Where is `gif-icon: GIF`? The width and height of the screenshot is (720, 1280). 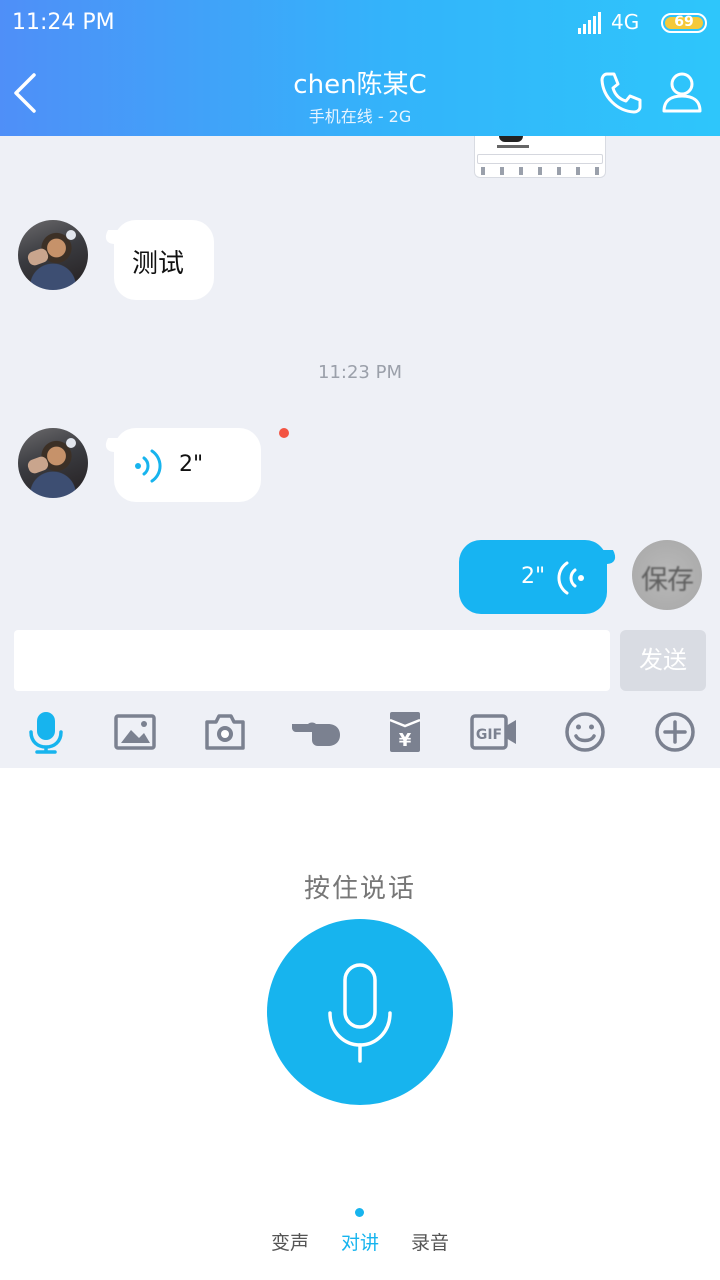 gif-icon: GIF is located at coordinates (494, 732).